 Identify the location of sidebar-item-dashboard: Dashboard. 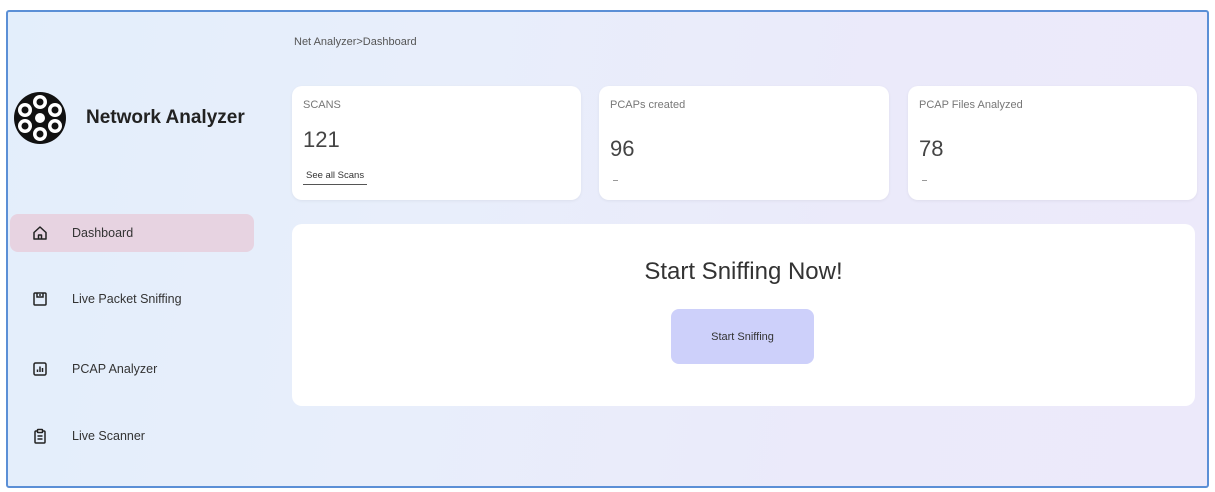
(132, 233).